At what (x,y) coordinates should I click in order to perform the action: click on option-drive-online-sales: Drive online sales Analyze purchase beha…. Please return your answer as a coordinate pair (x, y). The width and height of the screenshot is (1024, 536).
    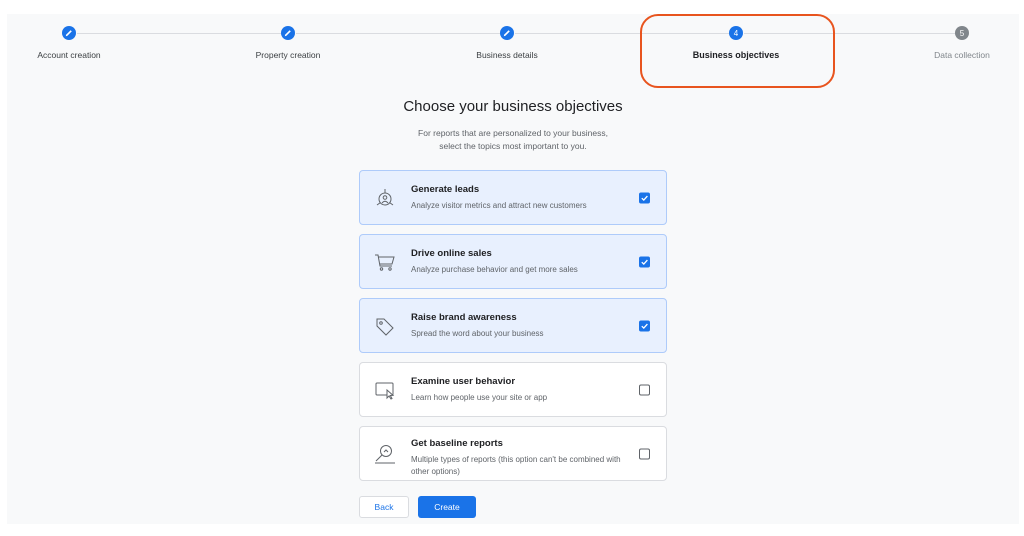
    Looking at the image, I should click on (513, 261).